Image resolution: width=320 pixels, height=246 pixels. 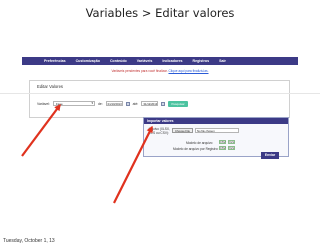 I want to click on submit-button: Enviar, so click(x=270, y=155).